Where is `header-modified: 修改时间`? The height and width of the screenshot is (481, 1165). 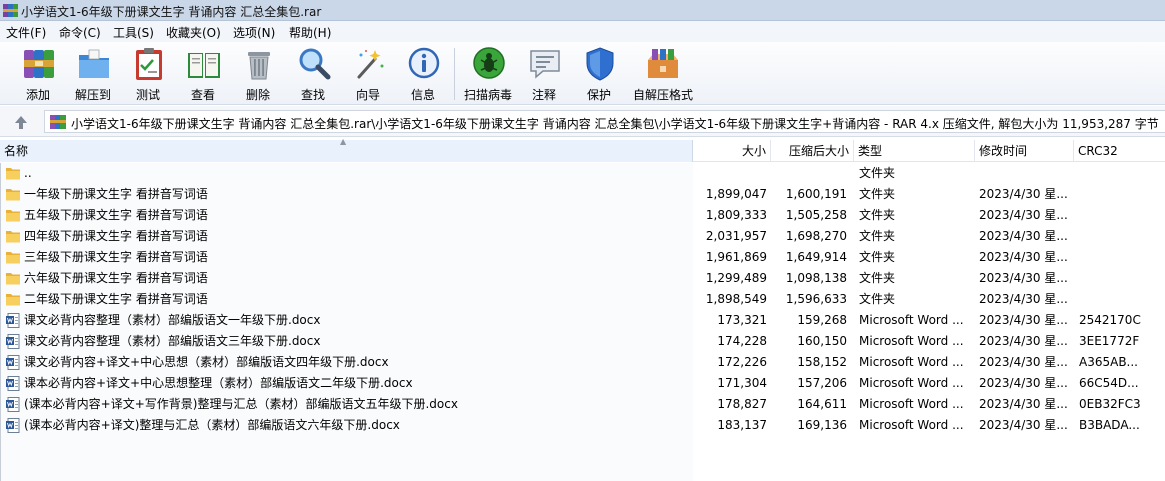 header-modified: 修改时间 is located at coordinates (1024, 151).